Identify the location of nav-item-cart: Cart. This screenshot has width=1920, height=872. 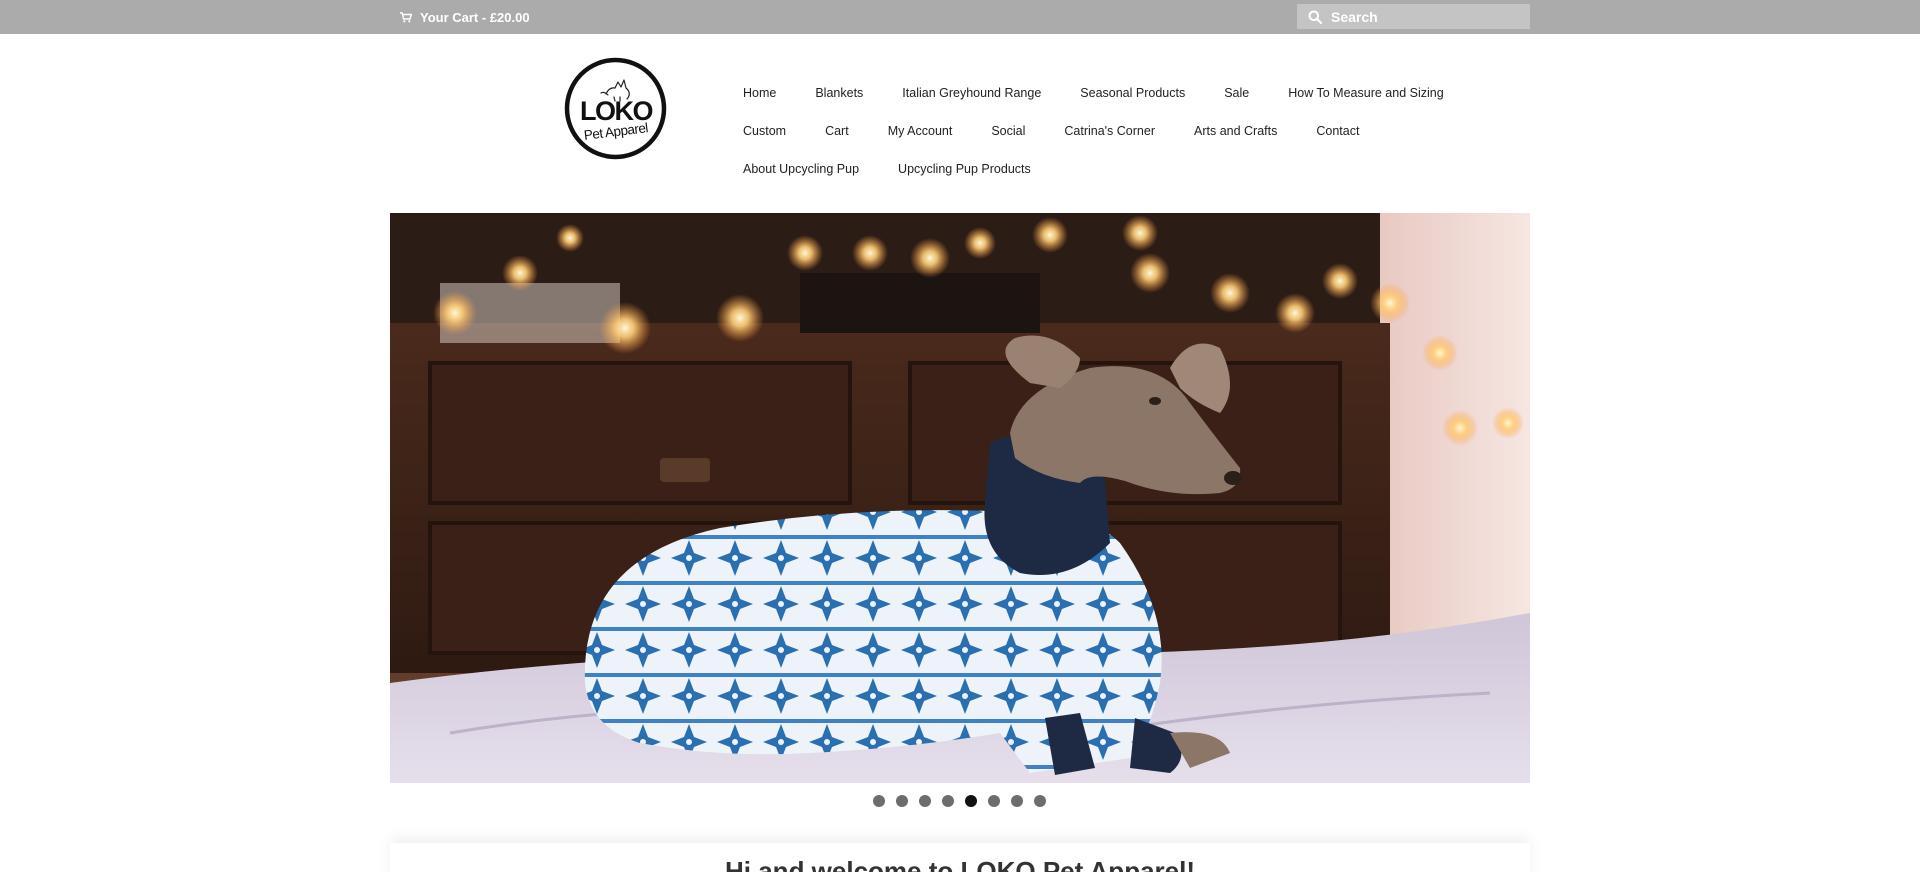
(837, 131).